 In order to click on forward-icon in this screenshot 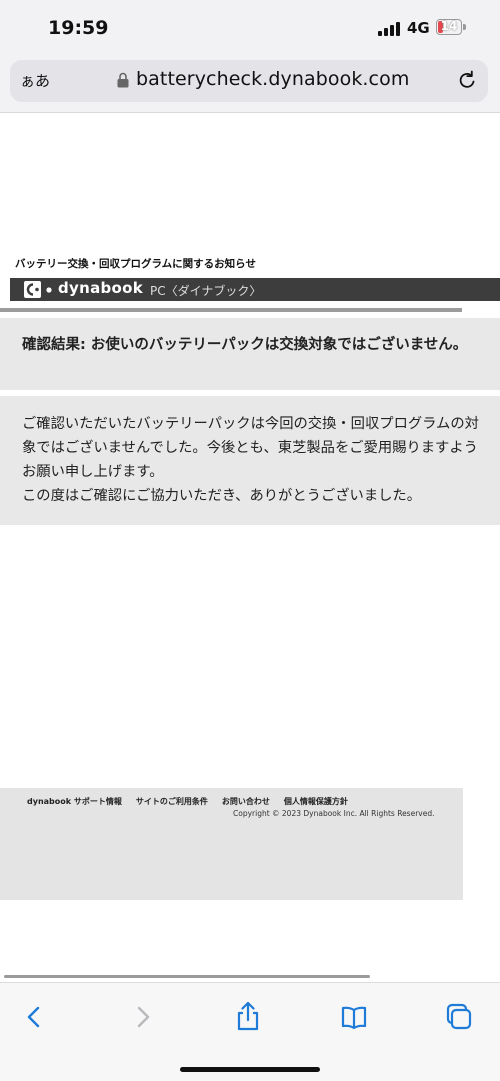, I will do `click(143, 1017)`.